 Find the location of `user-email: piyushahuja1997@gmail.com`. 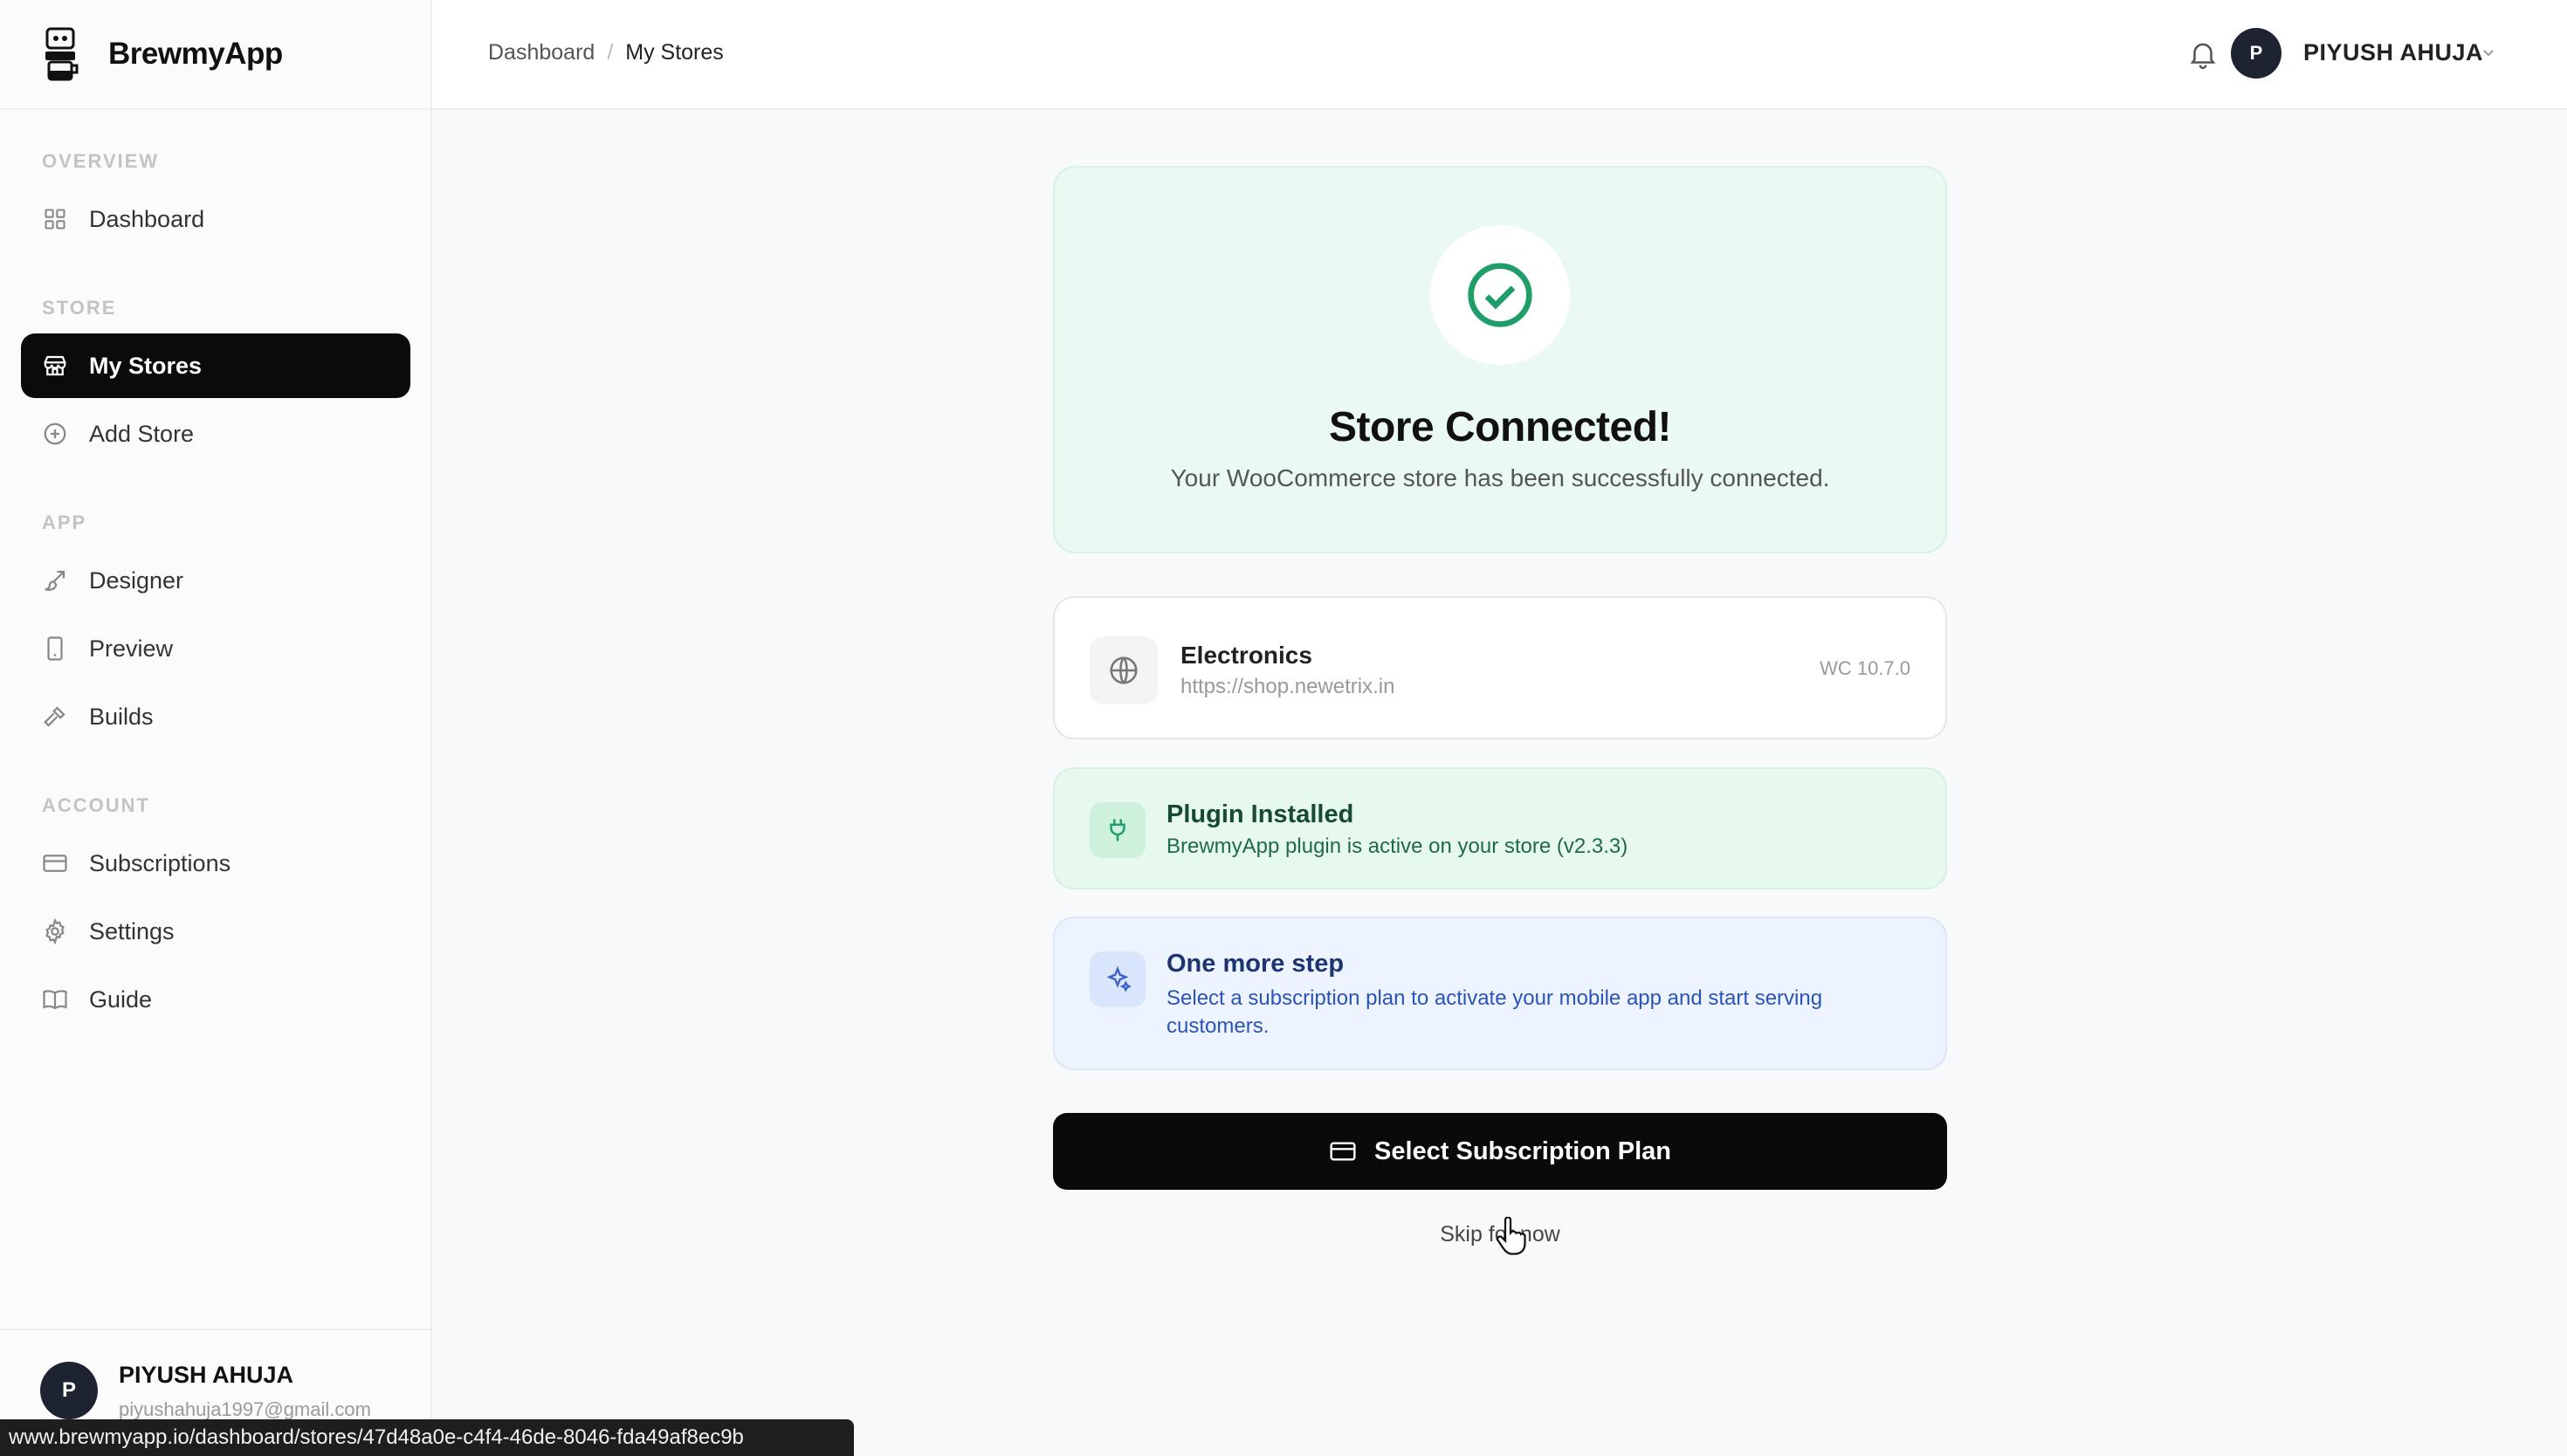

user-email: piyushahuja1997@gmail.com is located at coordinates (245, 1409).